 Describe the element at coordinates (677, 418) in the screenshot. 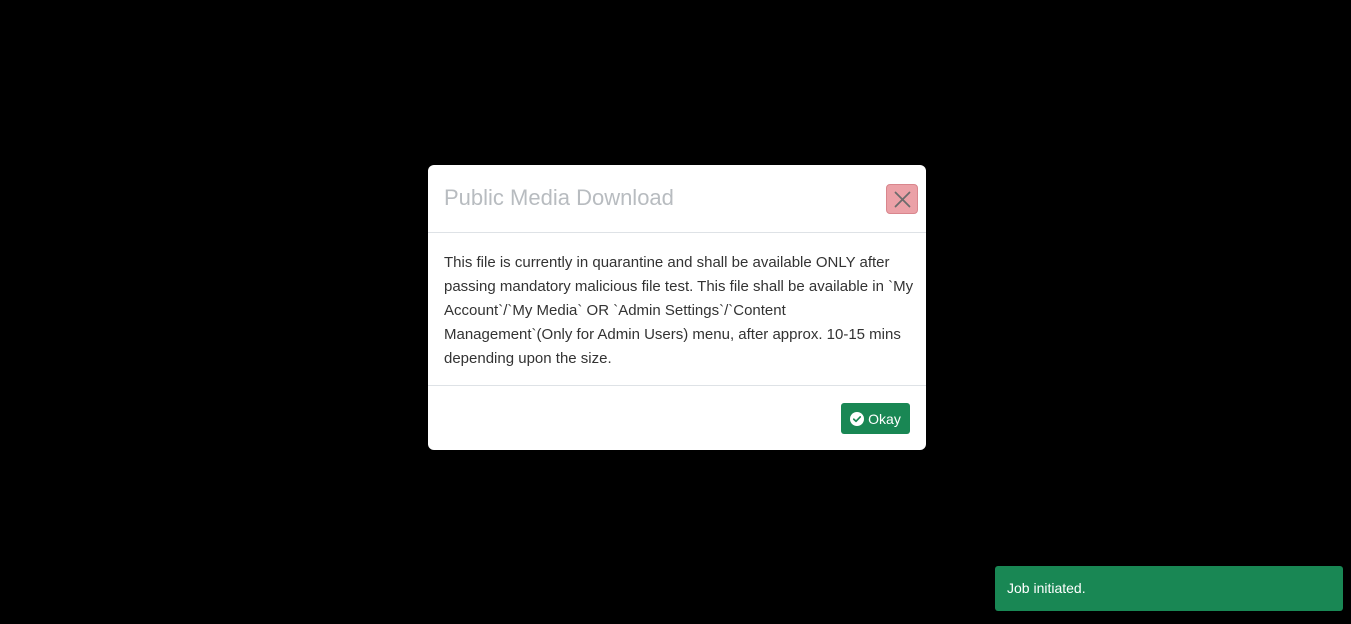

I see `modal-footer: Okay` at that location.